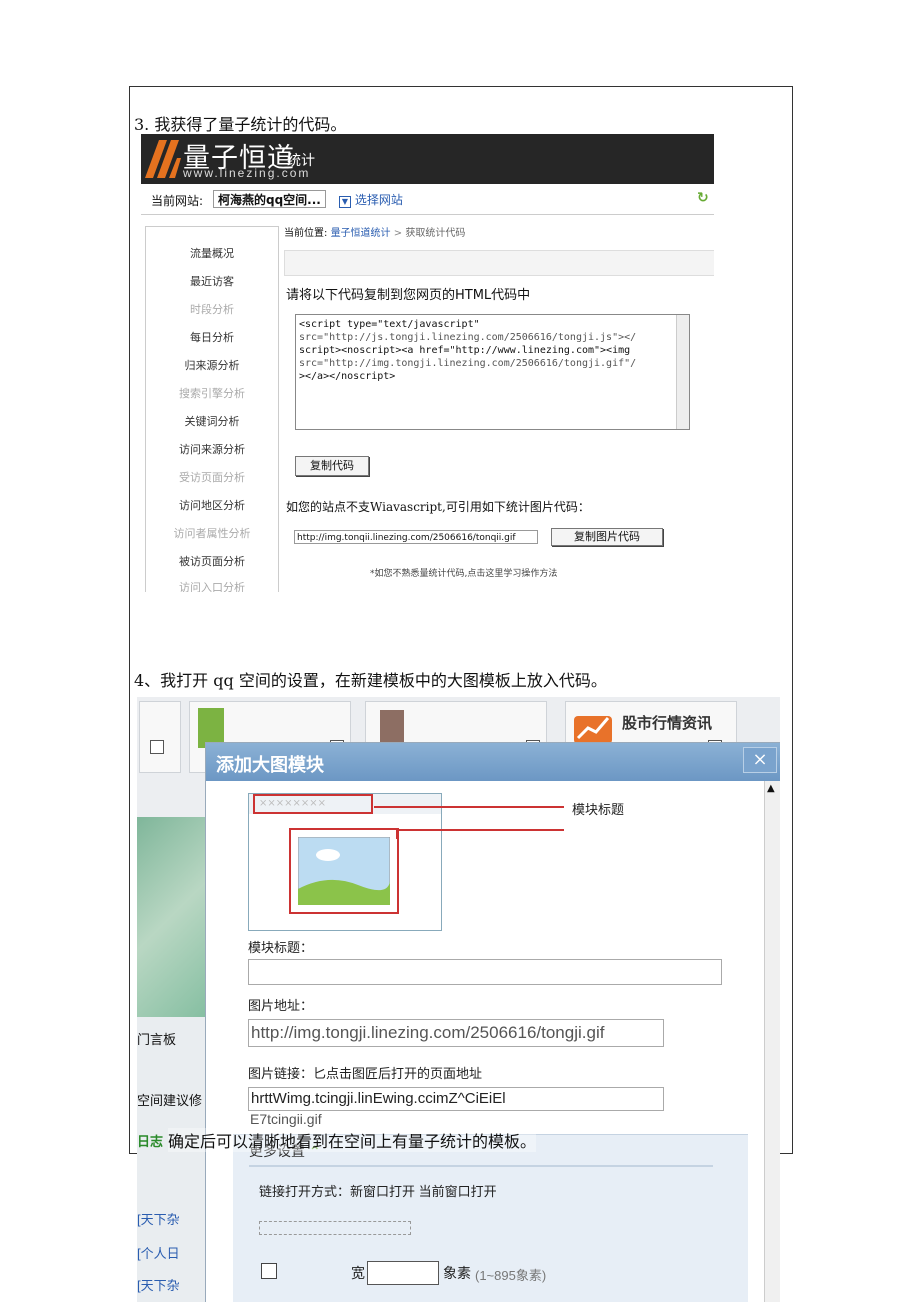 Image resolution: width=920 pixels, height=1302 pixels. I want to click on dialog-header: 添加大图模块 ×, so click(493, 762).